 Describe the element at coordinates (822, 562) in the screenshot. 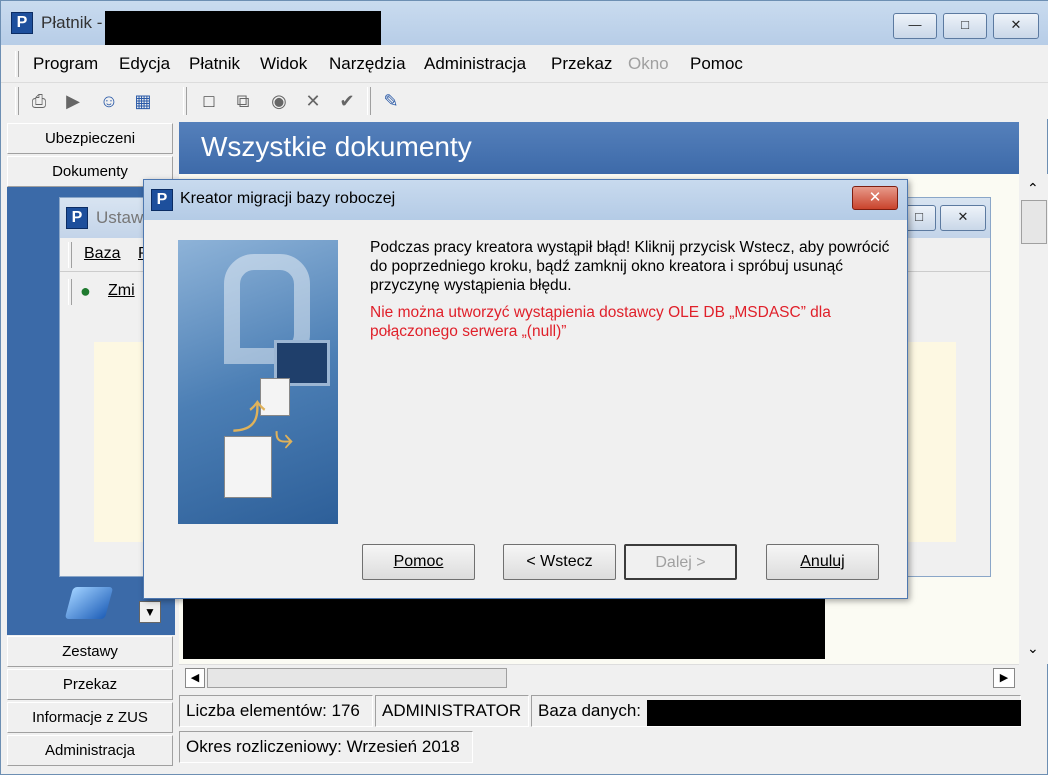

I see `cancel-button: Anuluj` at that location.